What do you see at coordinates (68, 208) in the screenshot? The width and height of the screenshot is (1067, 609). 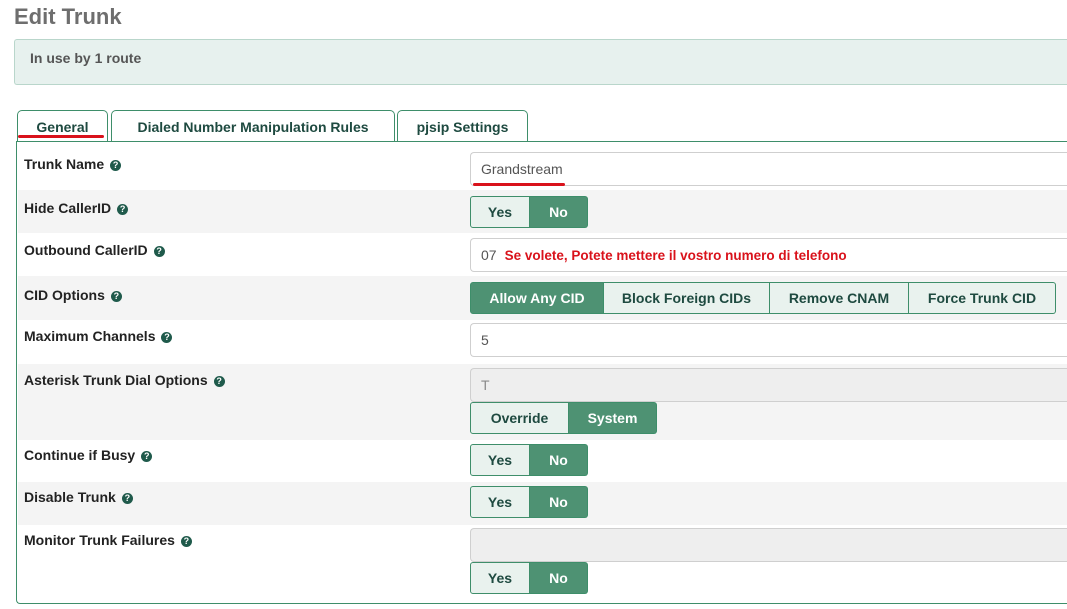 I see `hide-callerid-label-text: Hide CallerID` at bounding box center [68, 208].